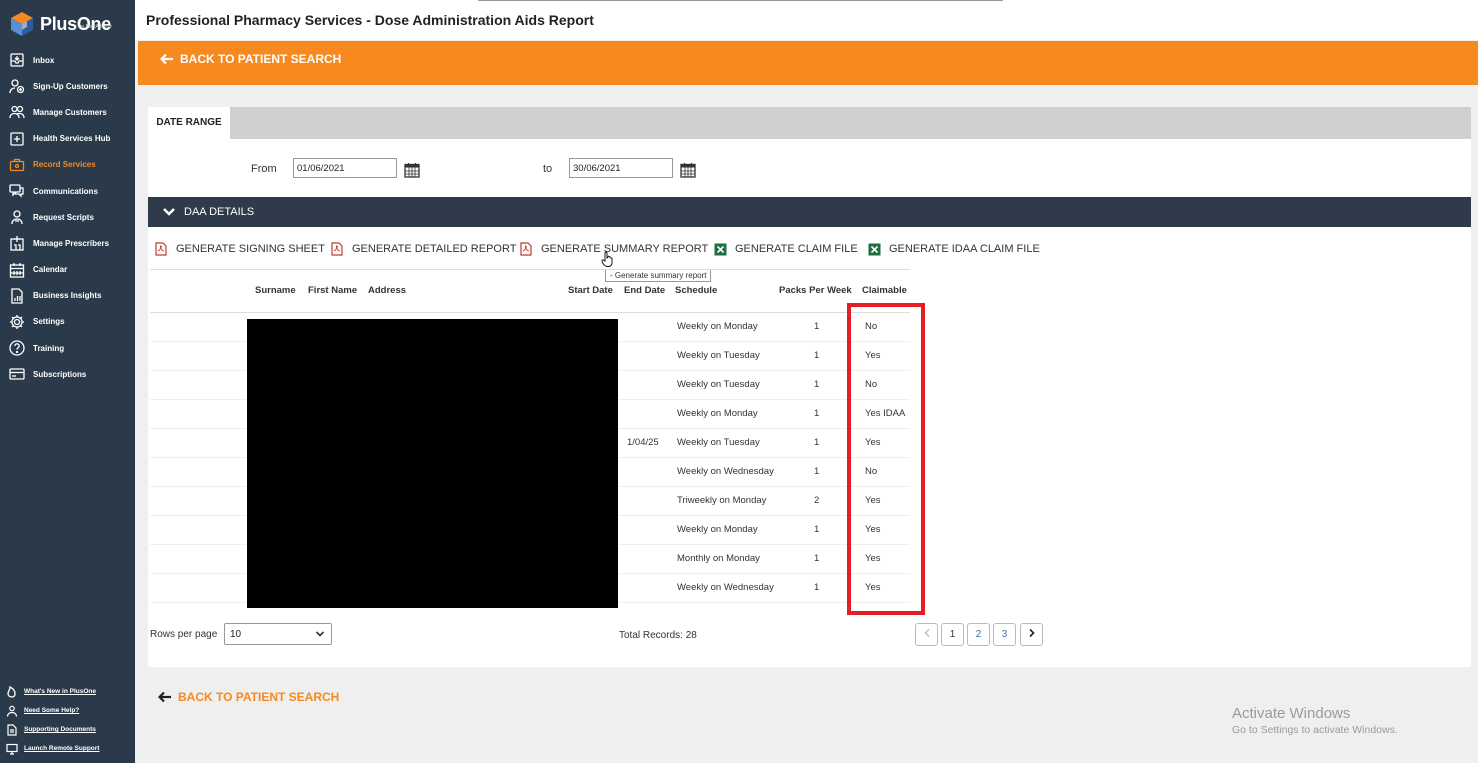 This screenshot has width=1478, height=763. I want to click on sidebar-item-label: Training, so click(49, 348).